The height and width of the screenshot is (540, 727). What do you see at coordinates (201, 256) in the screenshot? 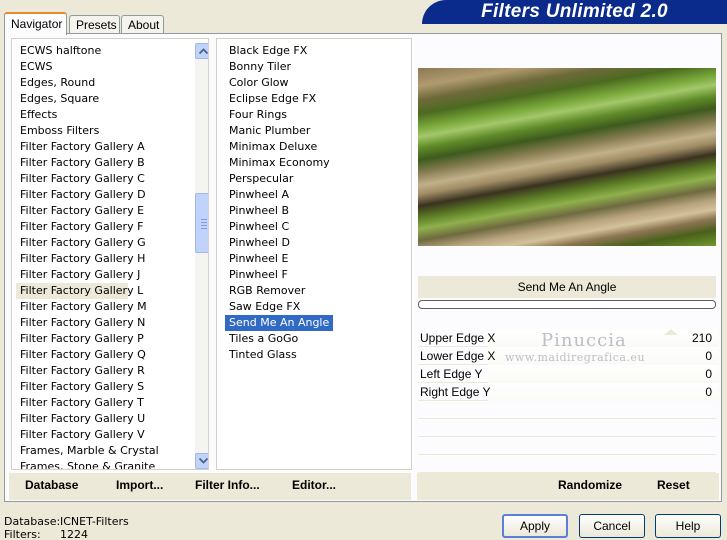
I see `category-scrollbar` at bounding box center [201, 256].